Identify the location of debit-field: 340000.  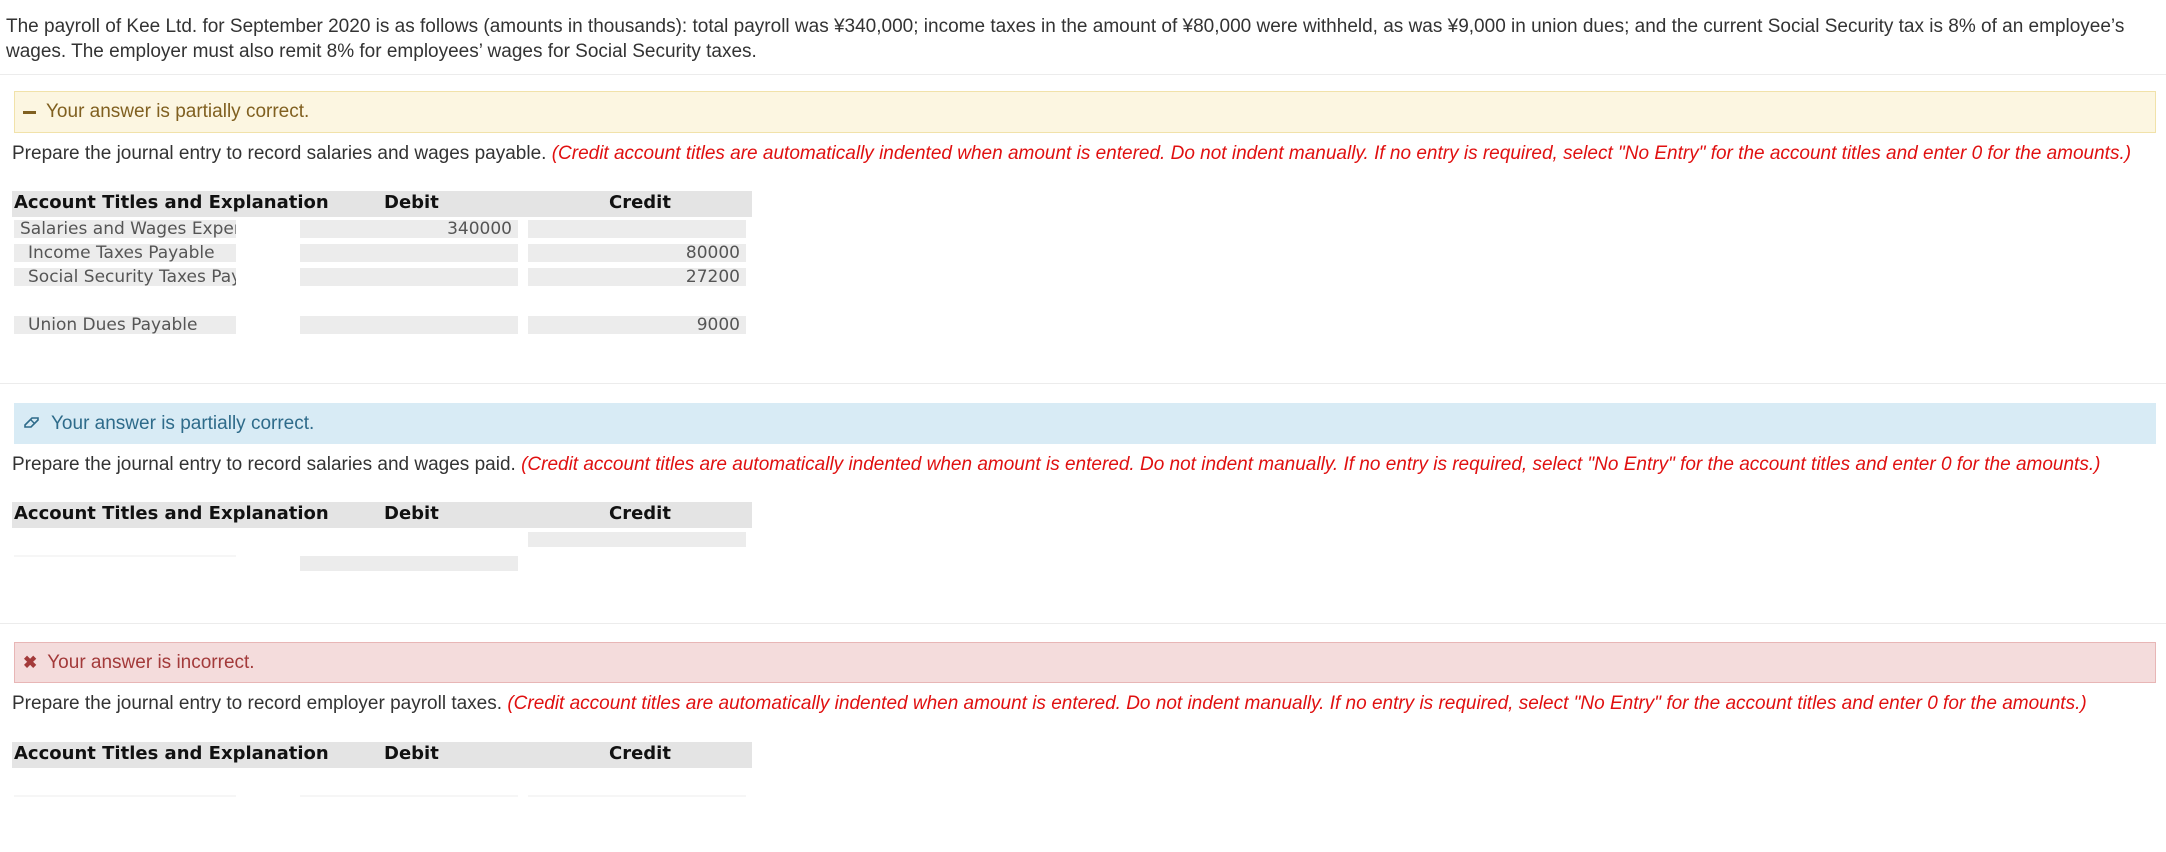
(409, 229).